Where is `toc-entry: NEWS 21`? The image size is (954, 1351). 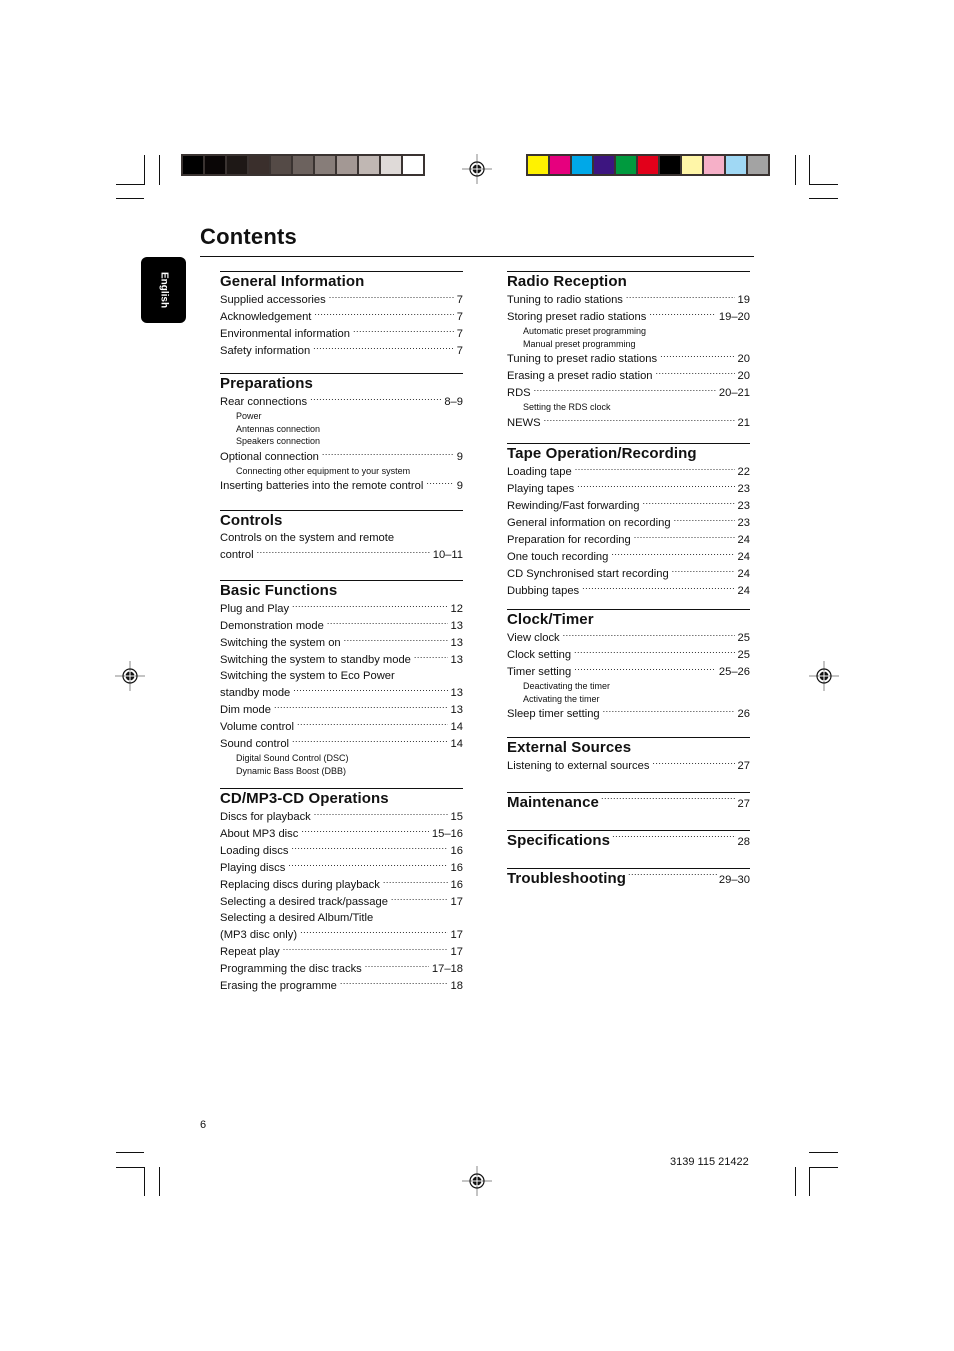 toc-entry: NEWS 21 is located at coordinates (628, 422).